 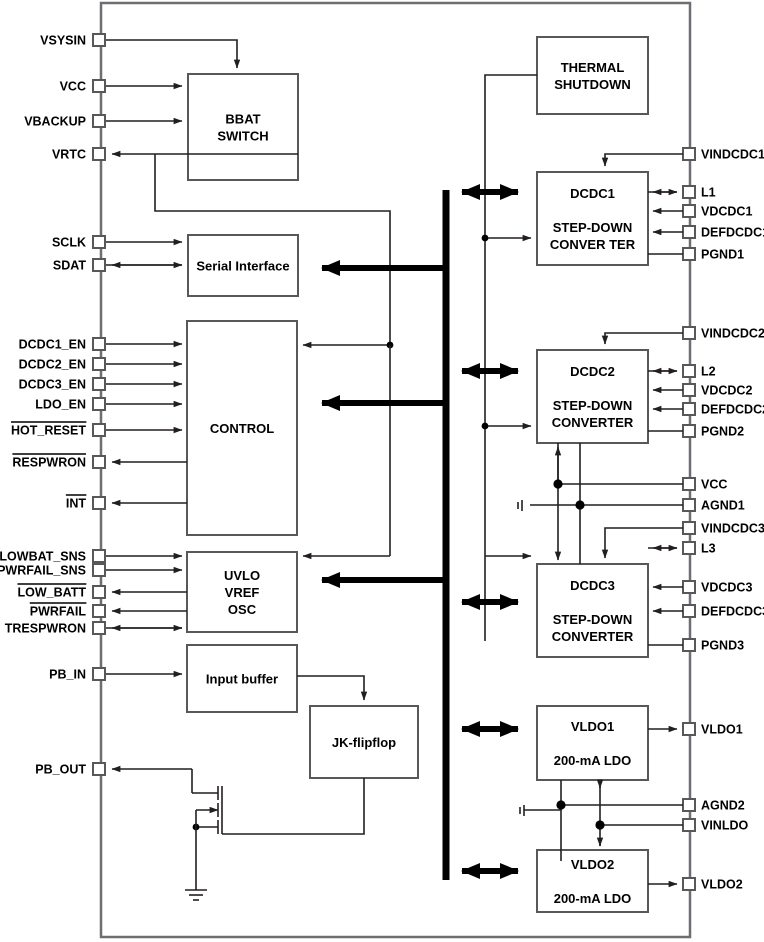 I want to click on block-label-line: OSC, so click(x=242, y=609).